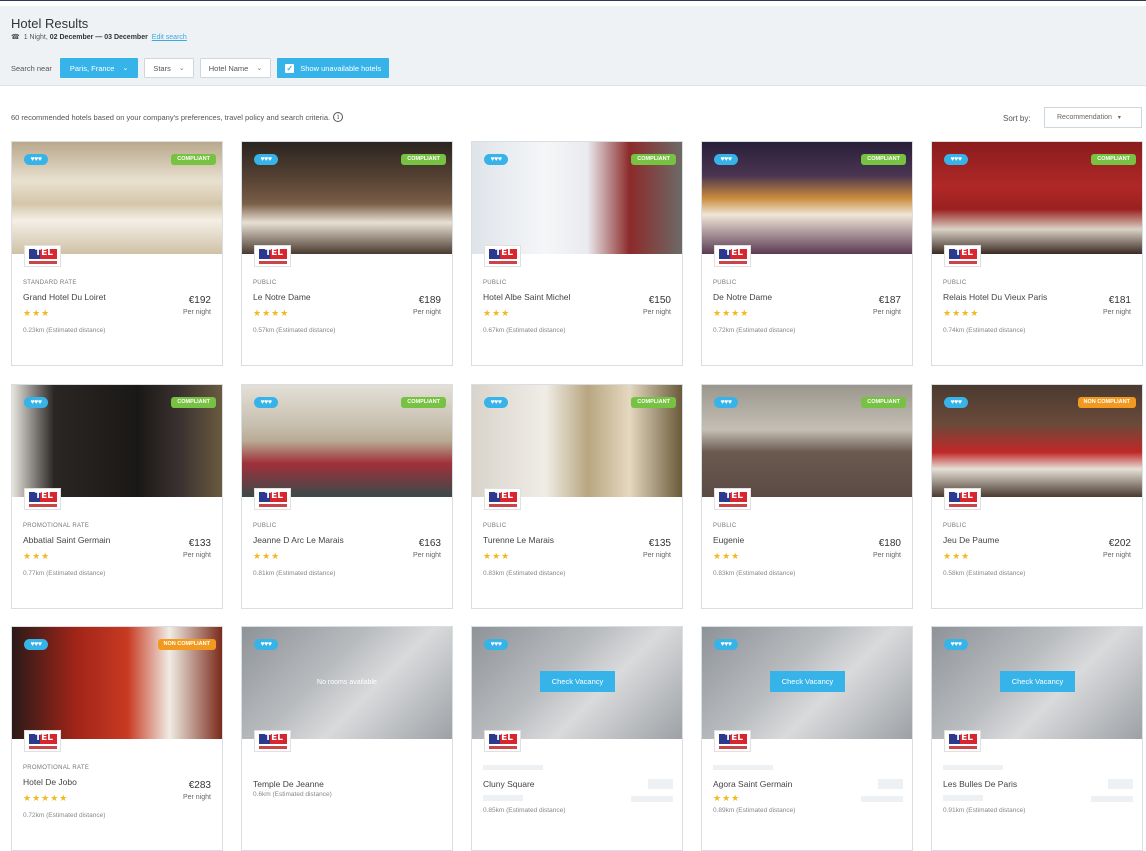  What do you see at coordinates (1093, 117) in the screenshot?
I see `sort-dropdown: Recommendation ▾` at bounding box center [1093, 117].